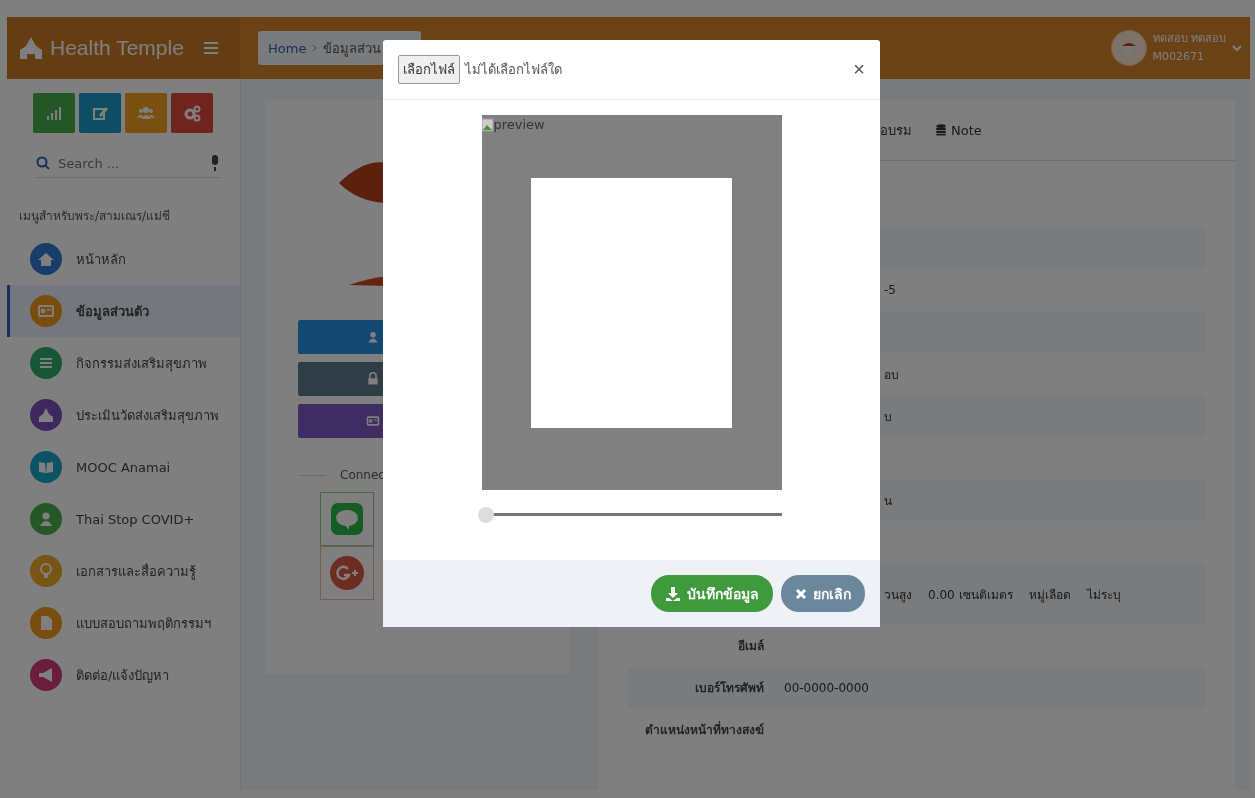 The width and height of the screenshot is (1255, 798). I want to click on line-button, so click(347, 519).